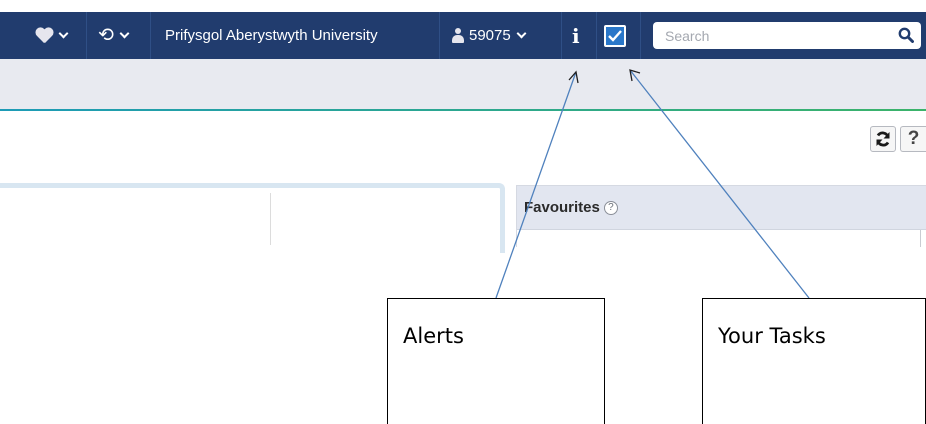 The image size is (926, 424). I want to click on tasks-arrow, so click(719, 184).